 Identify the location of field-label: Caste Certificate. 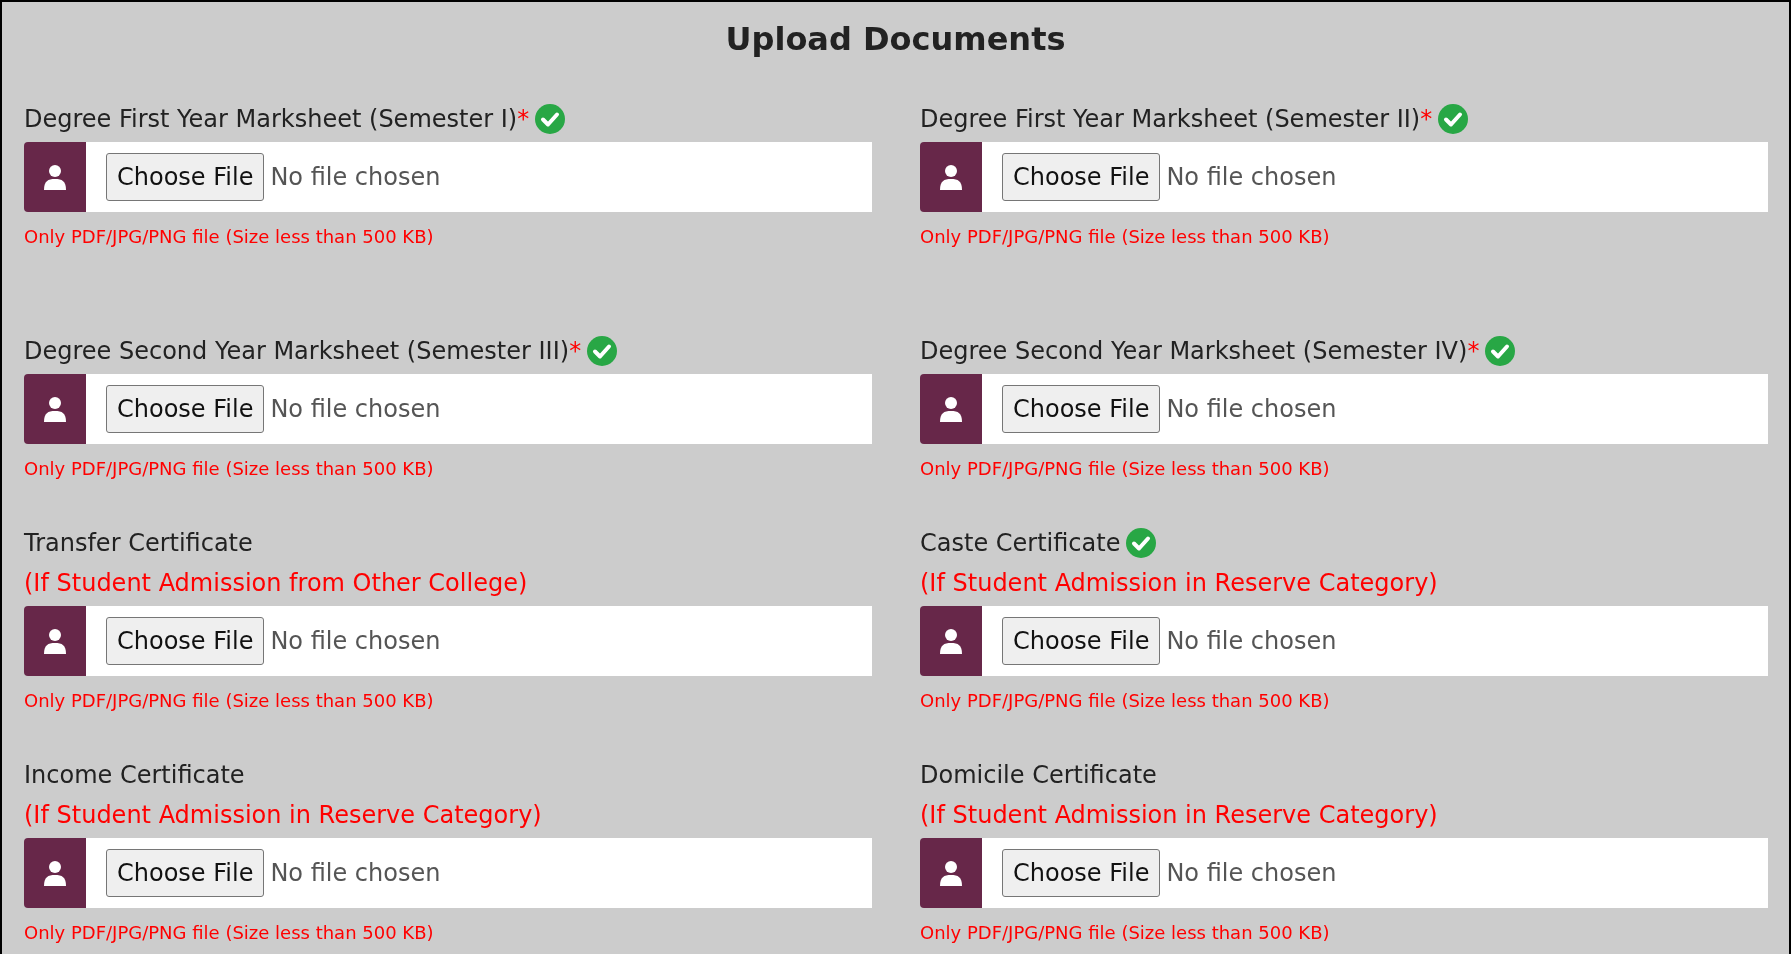
(1020, 543).